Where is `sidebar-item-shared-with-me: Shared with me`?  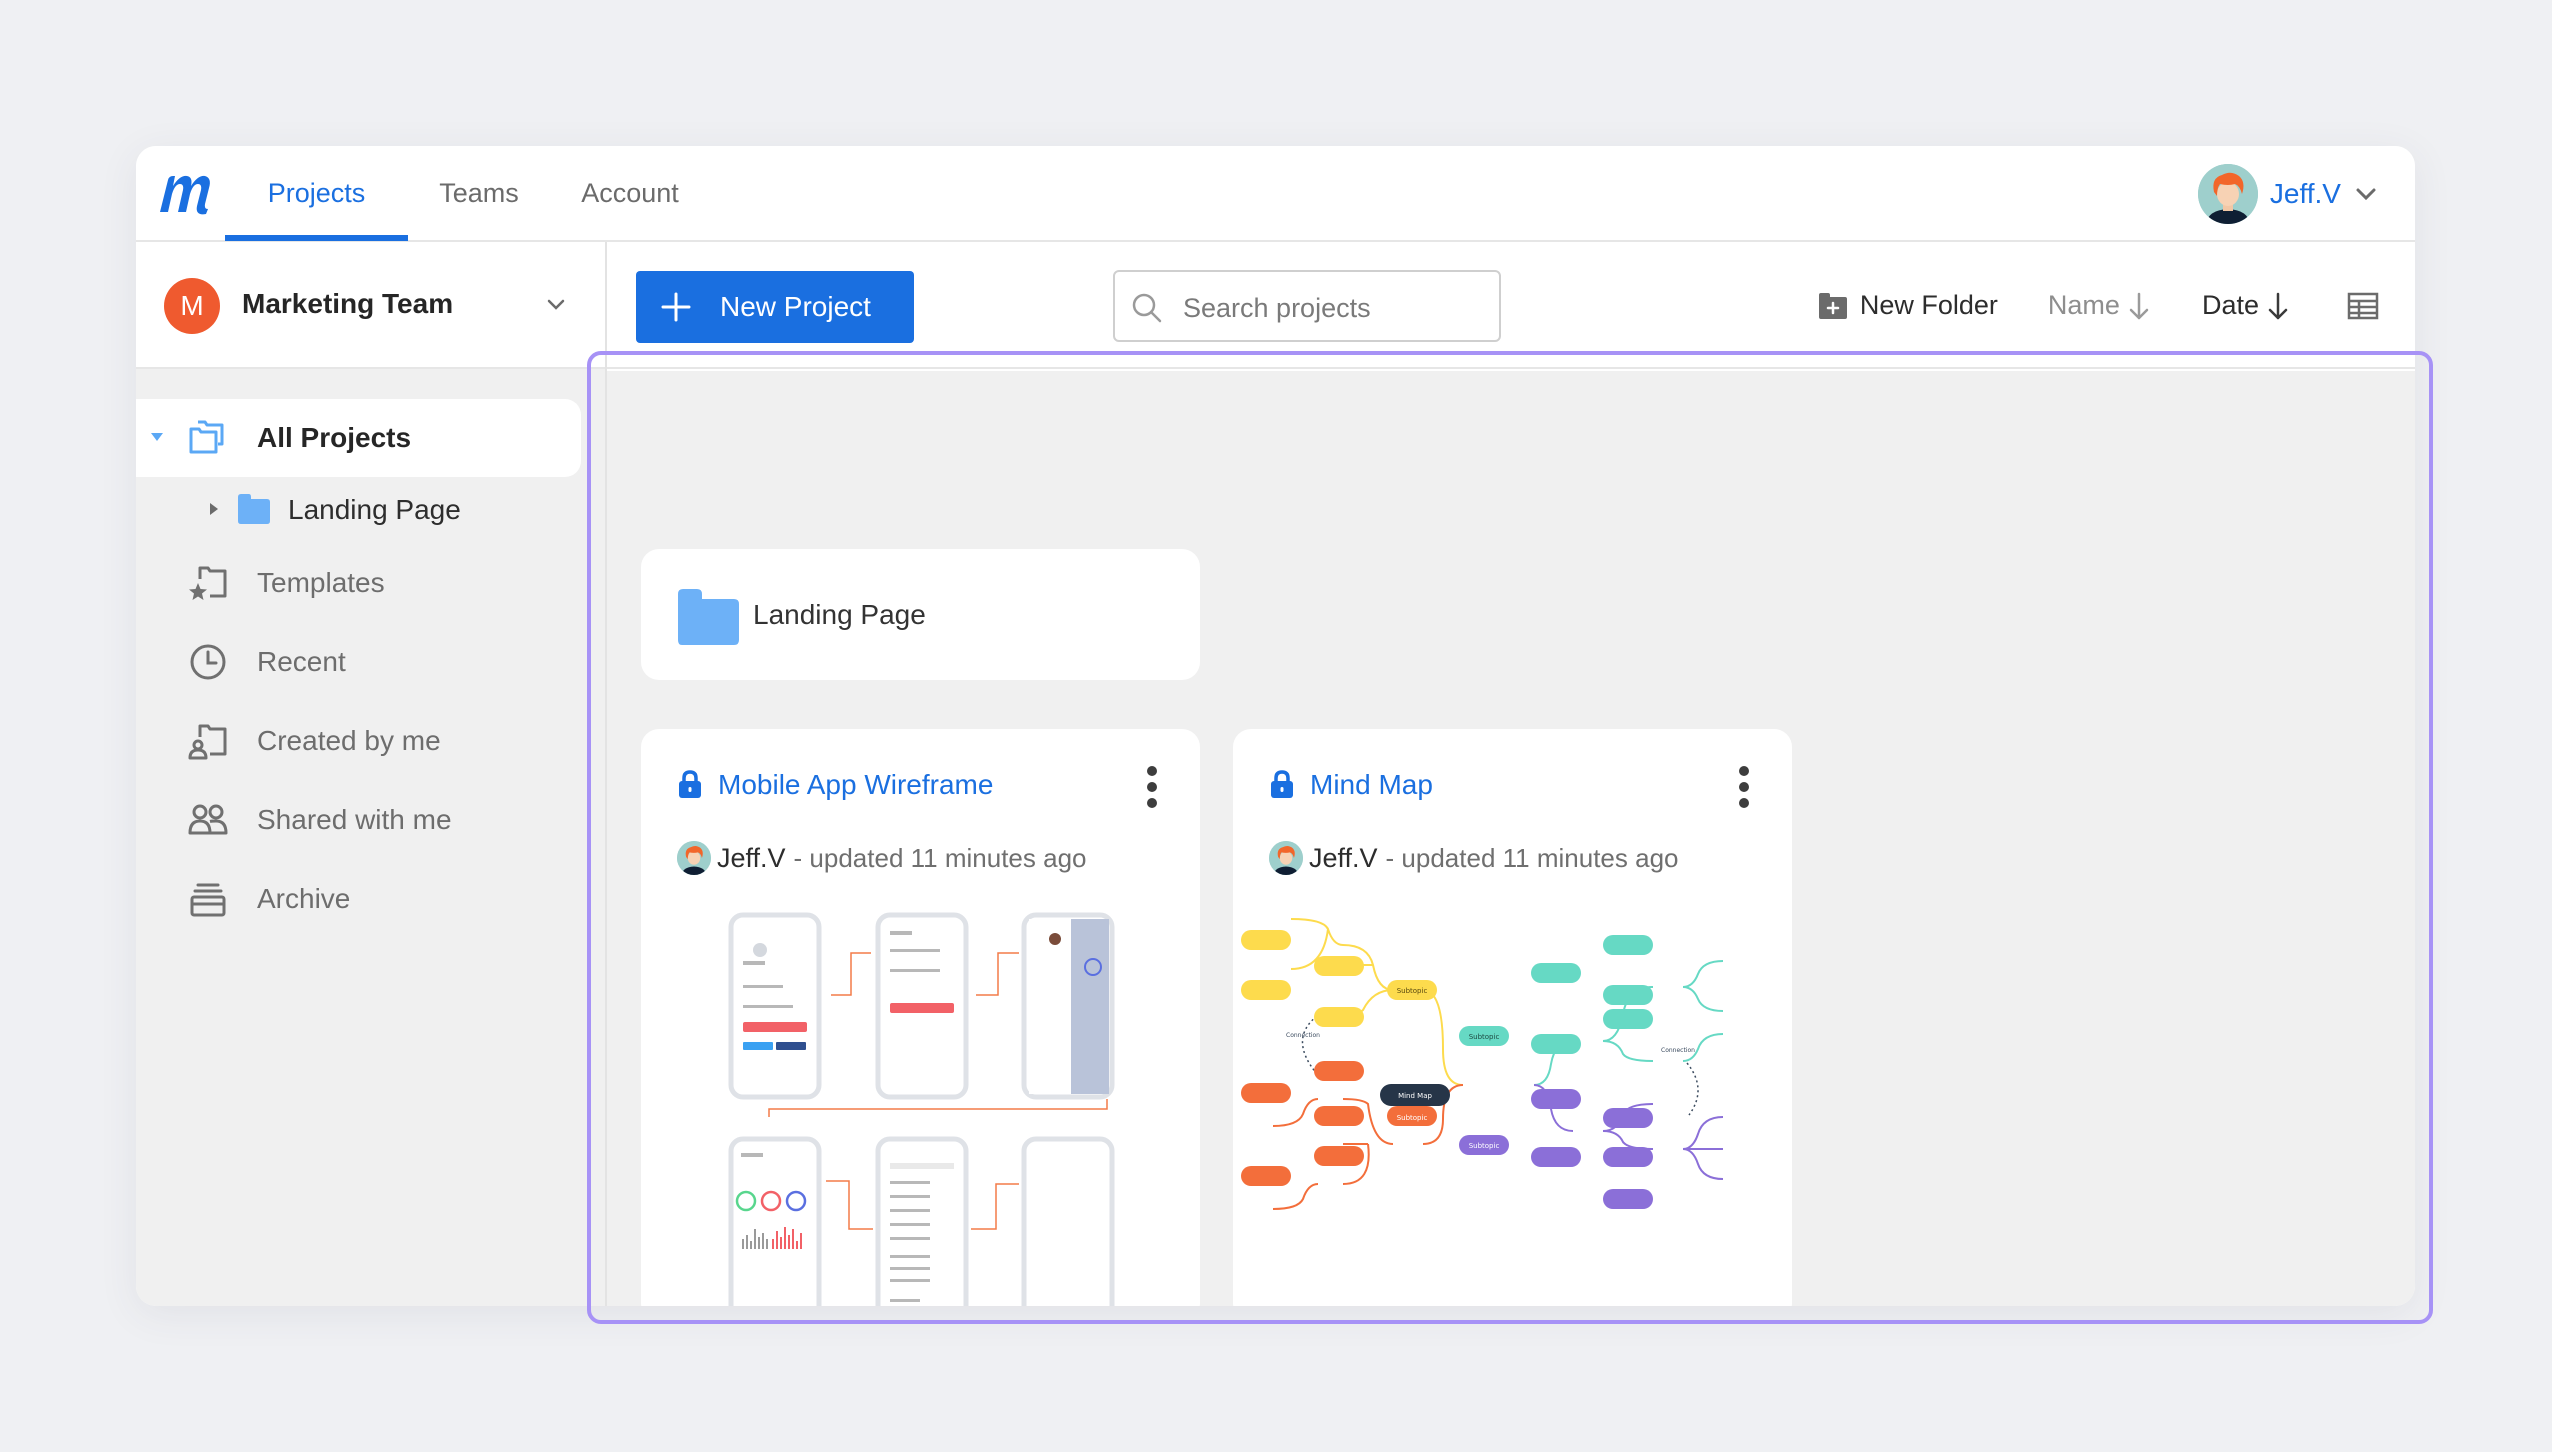 sidebar-item-shared-with-me: Shared with me is located at coordinates (358, 819).